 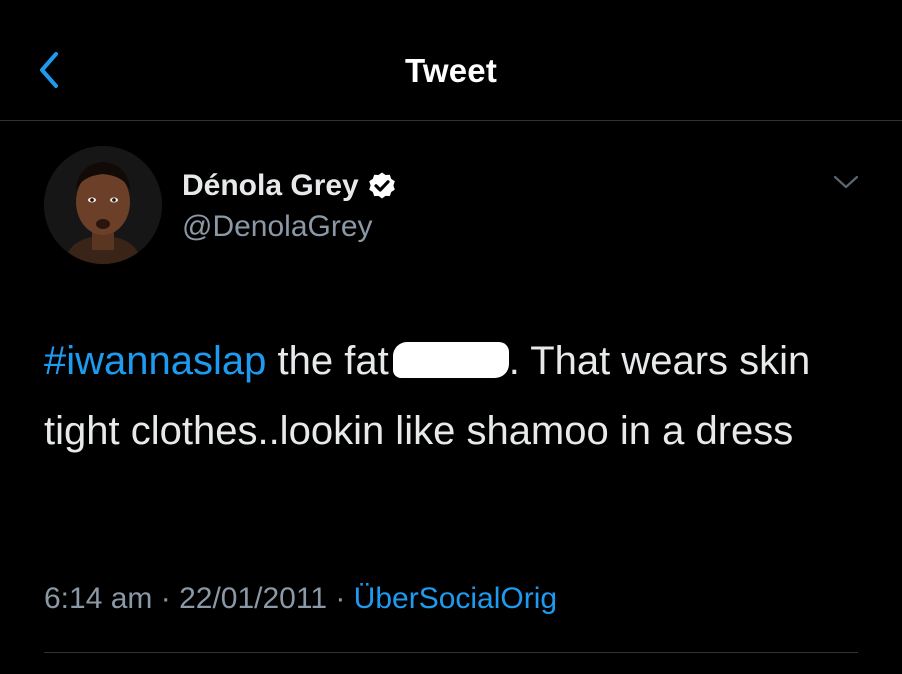 I want to click on page-title: Tweet, so click(x=451, y=70).